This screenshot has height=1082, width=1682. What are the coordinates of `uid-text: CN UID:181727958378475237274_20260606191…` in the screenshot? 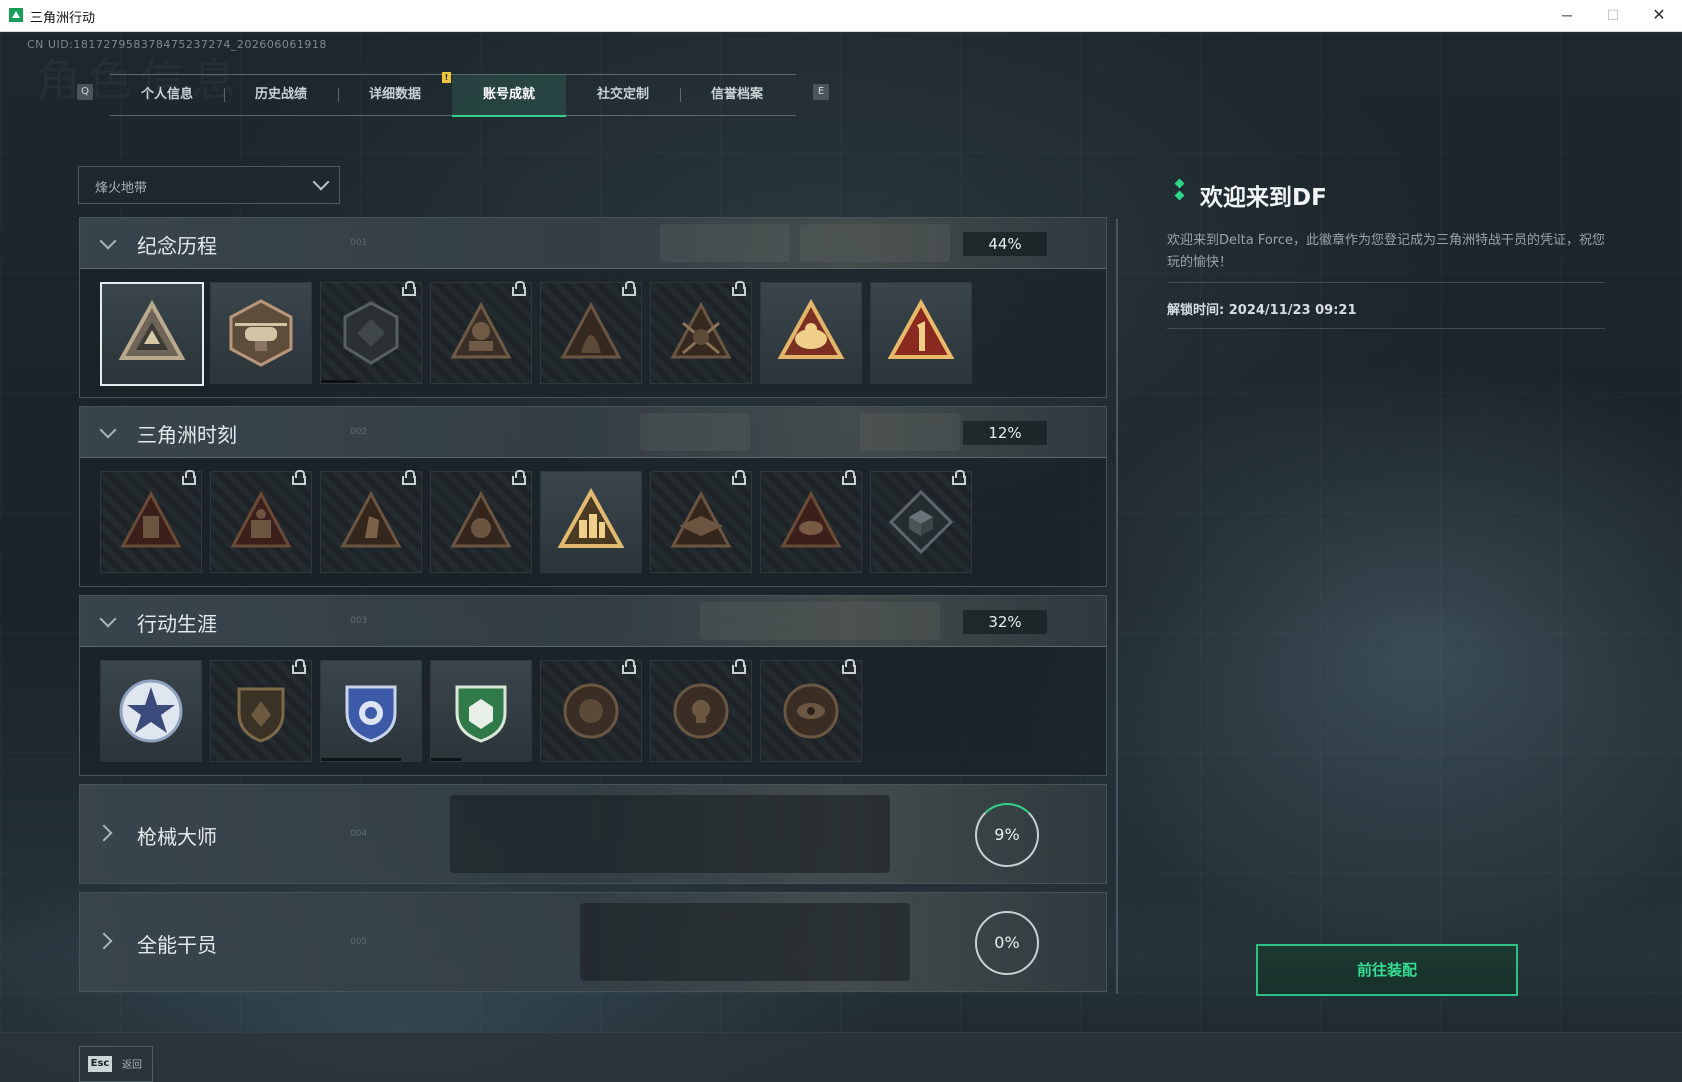 It's located at (177, 44).